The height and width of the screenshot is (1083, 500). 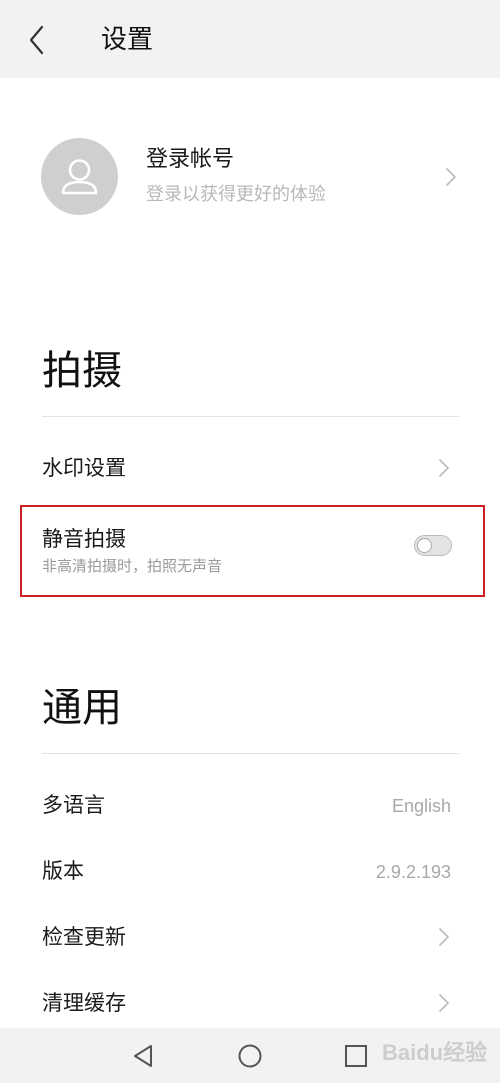 What do you see at coordinates (127, 40) in the screenshot?
I see `page-title: 设置` at bounding box center [127, 40].